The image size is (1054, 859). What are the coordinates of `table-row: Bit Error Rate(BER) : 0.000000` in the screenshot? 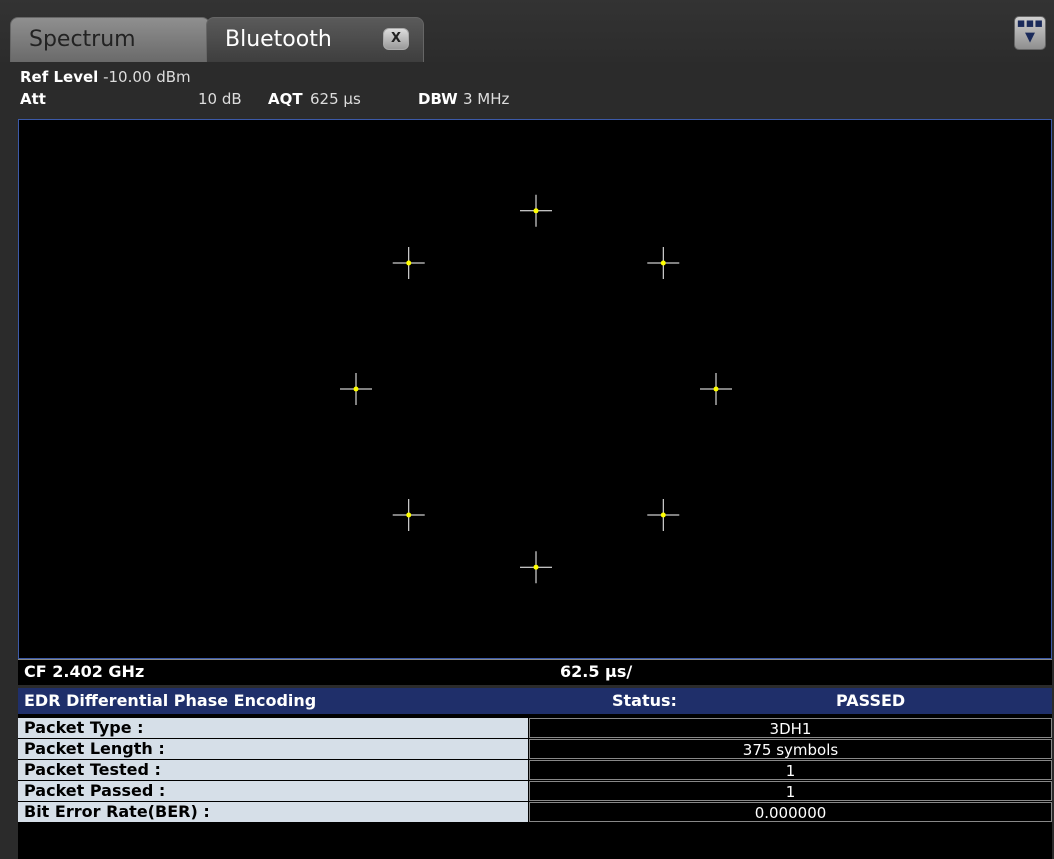 It's located at (535, 812).